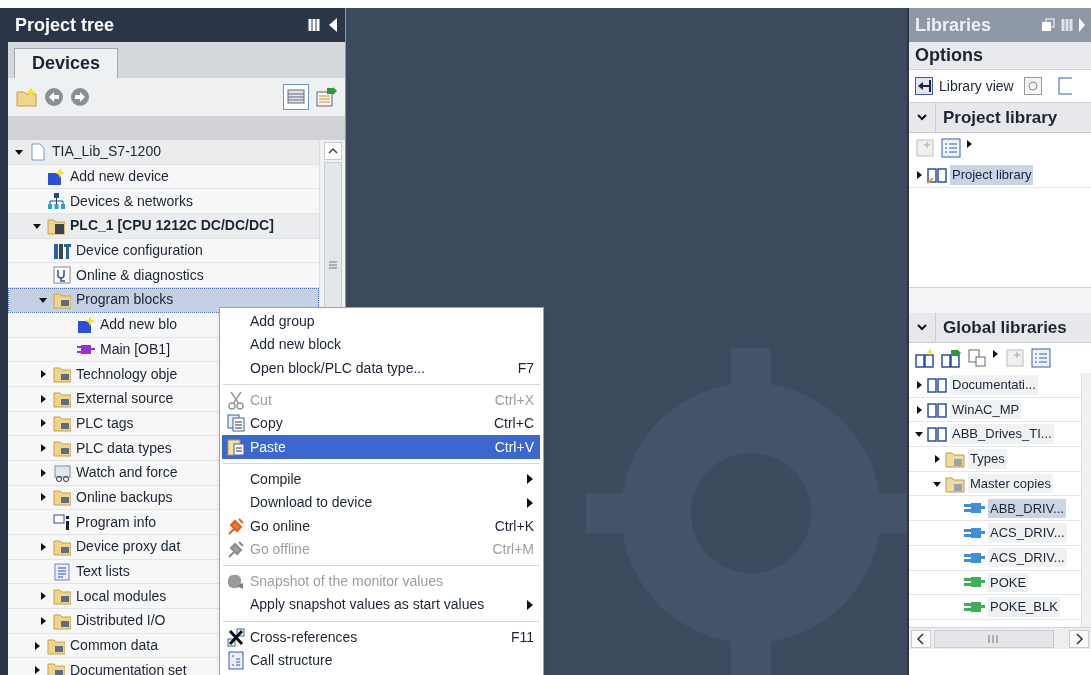 Image resolution: width=1091 pixels, height=675 pixels. I want to click on scroll-left-icon, so click(921, 638).